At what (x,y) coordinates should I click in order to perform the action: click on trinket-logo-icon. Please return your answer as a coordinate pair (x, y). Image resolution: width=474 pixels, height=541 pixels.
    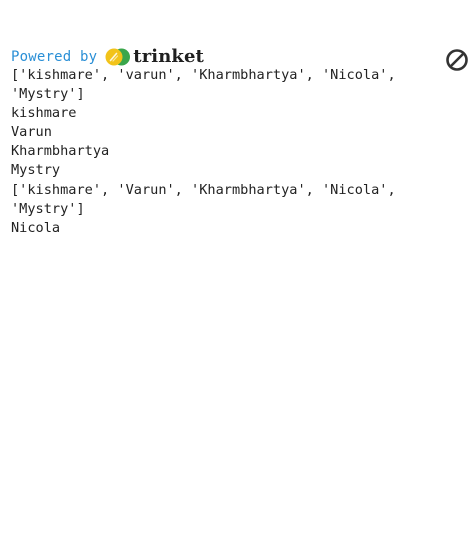
    Looking at the image, I should click on (118, 57).